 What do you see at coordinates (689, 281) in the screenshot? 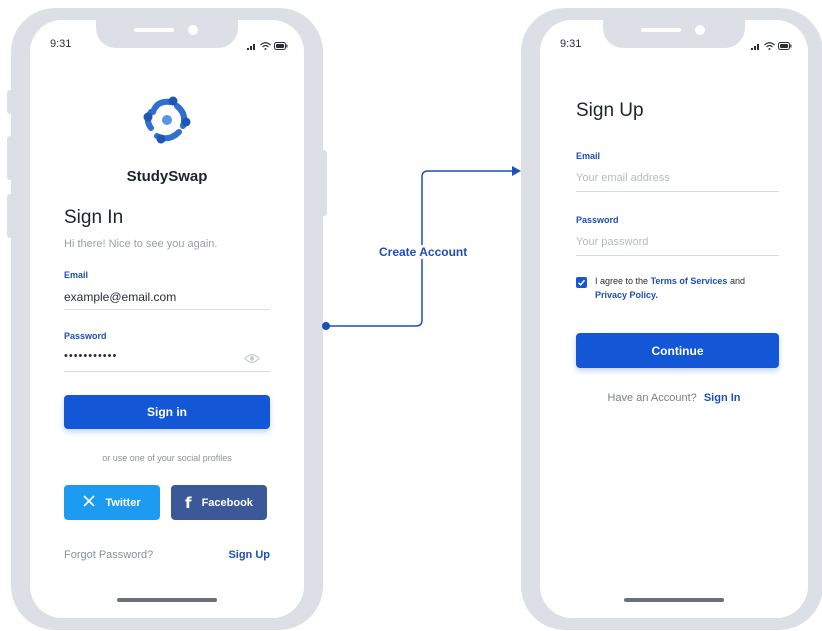
I see `terms-link: Terms of Services` at bounding box center [689, 281].